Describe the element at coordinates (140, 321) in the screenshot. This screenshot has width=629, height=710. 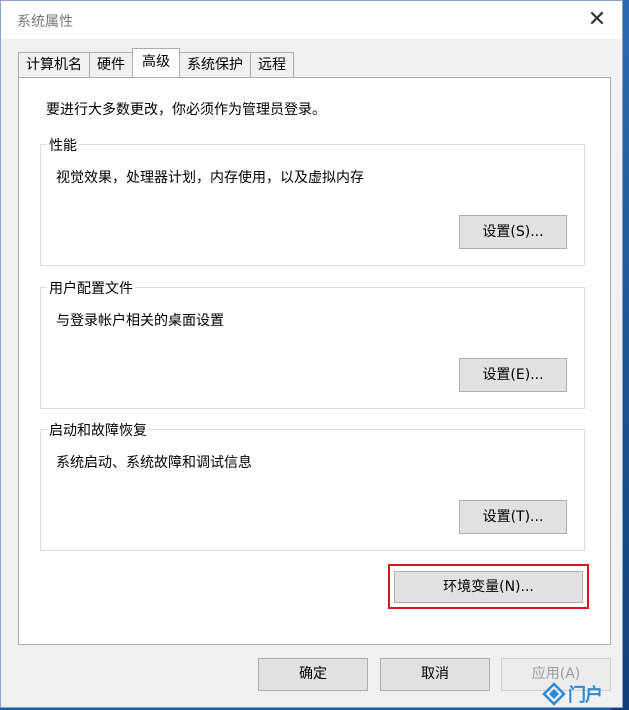
I see `user-profiles-description: 与登录帐户相关的桌面设置` at that location.